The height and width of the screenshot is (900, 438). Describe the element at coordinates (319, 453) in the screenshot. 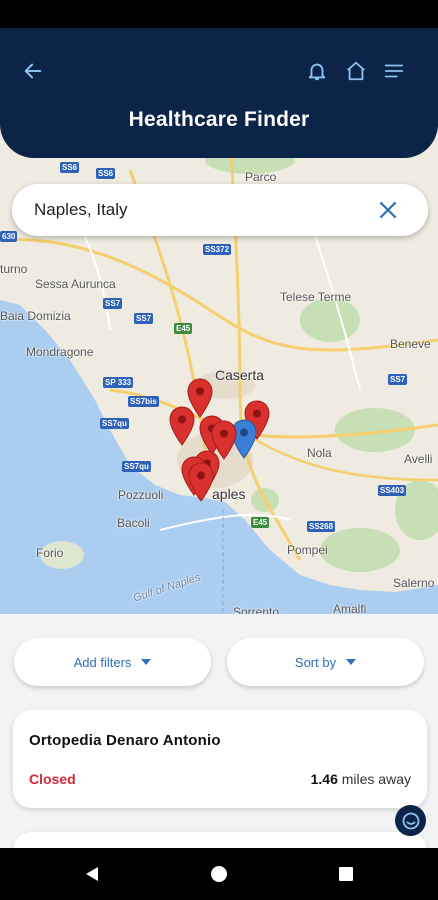

I see `map-label: Nola` at that location.